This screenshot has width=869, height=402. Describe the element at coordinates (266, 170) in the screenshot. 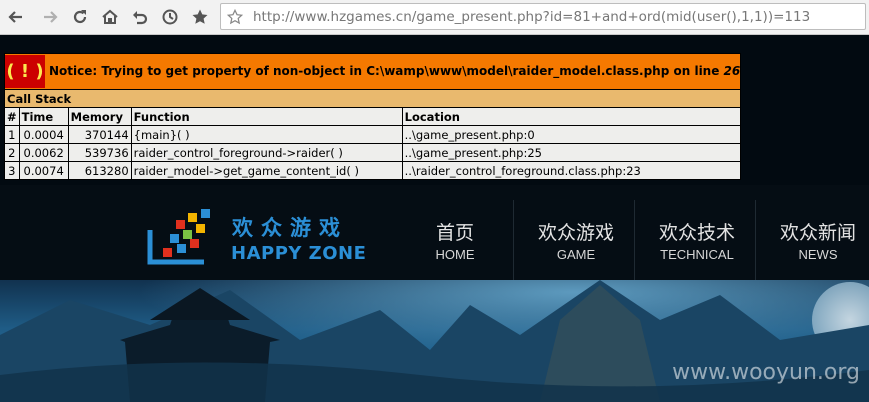

I see `row-function: raider_model->get_game_content_id( )` at that location.